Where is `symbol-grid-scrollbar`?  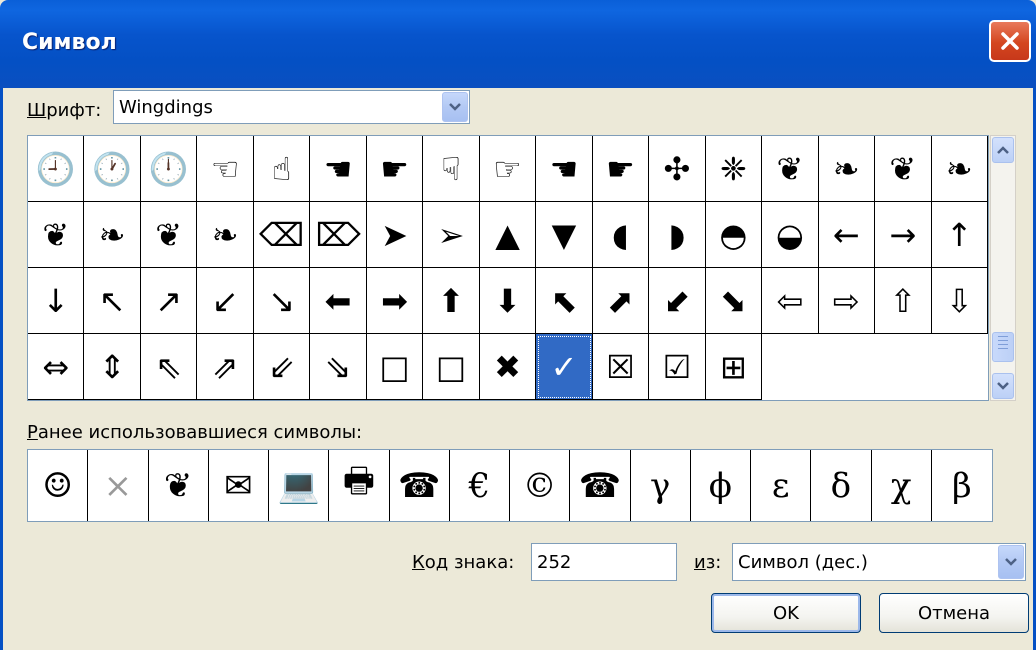
symbol-grid-scrollbar is located at coordinates (1003, 268).